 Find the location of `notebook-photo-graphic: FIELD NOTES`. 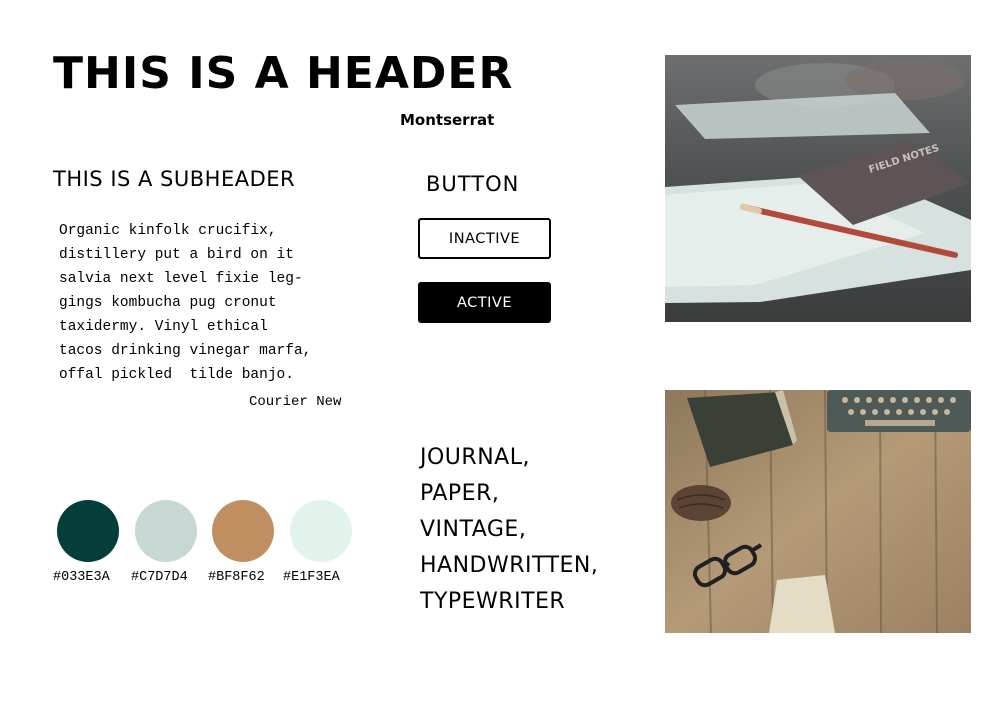

notebook-photo-graphic: FIELD NOTES is located at coordinates (818, 188).